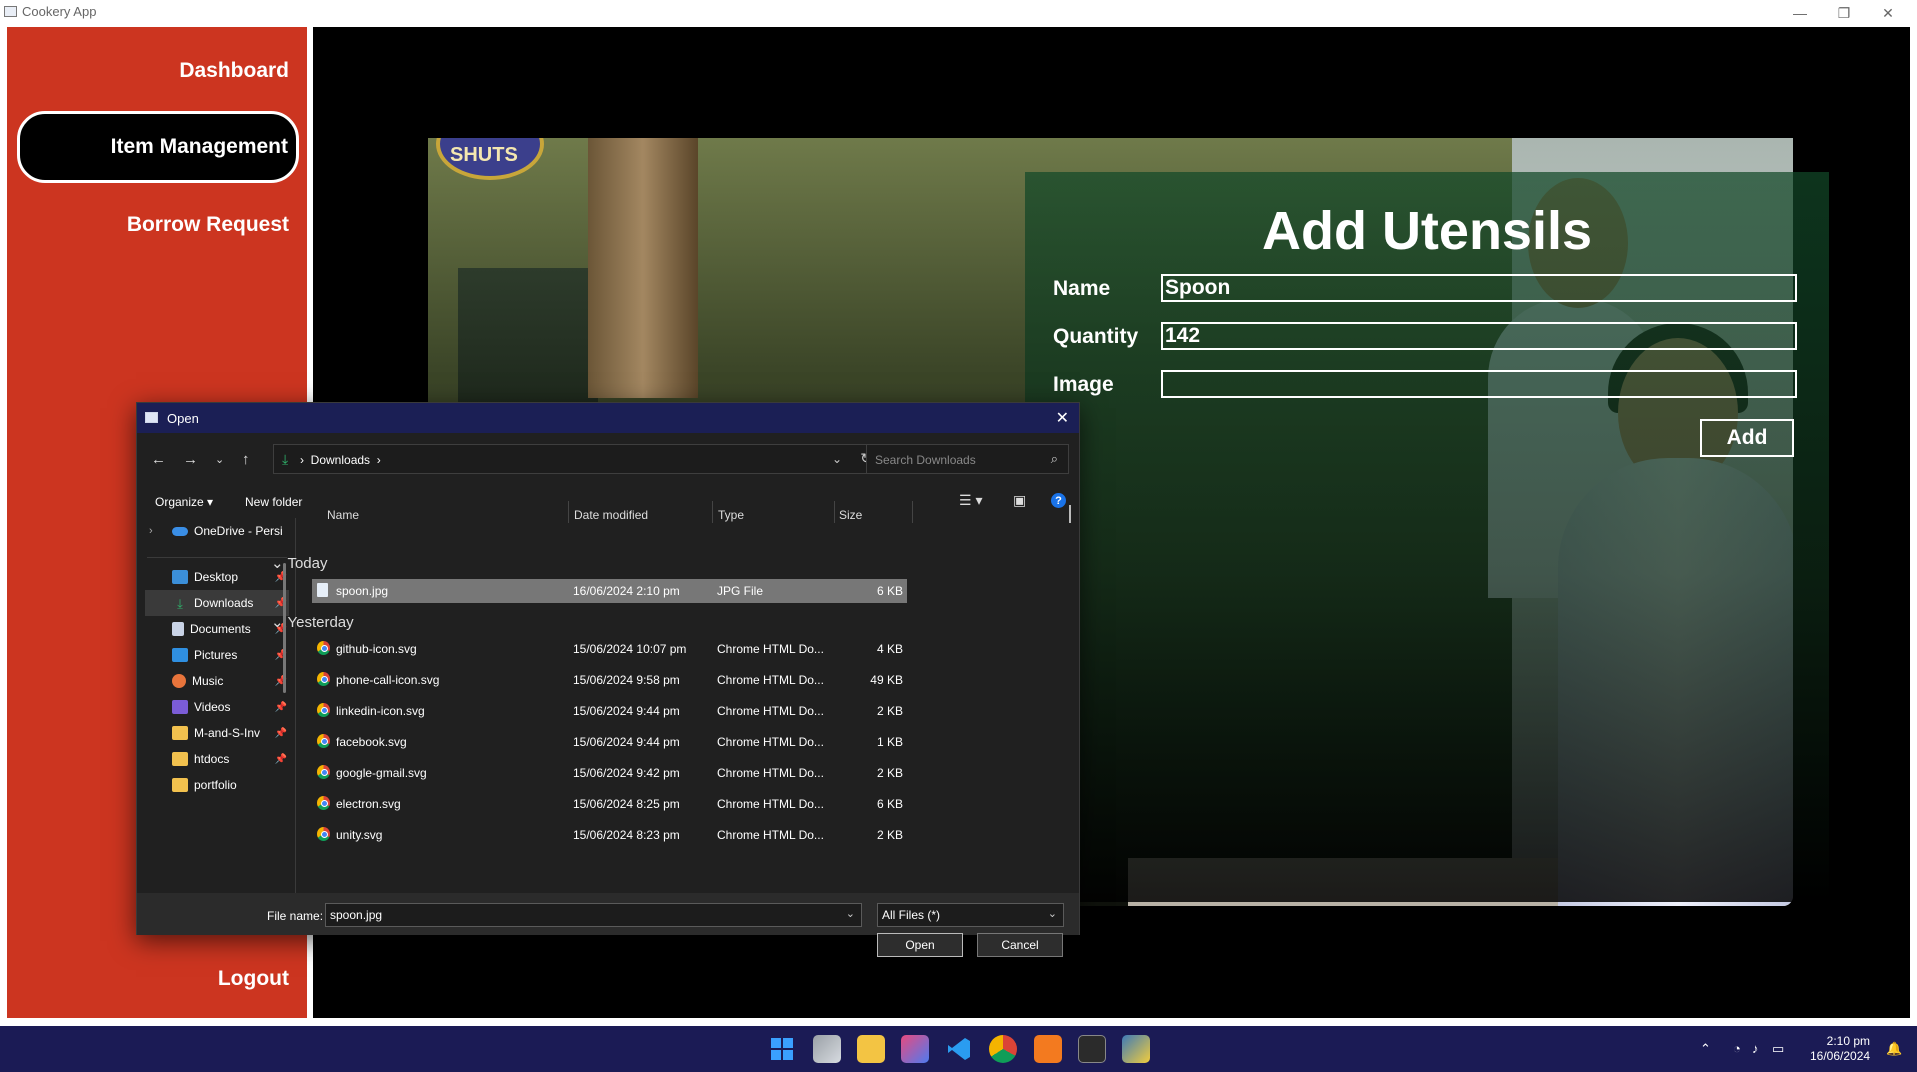 The width and height of the screenshot is (1917, 1072). What do you see at coordinates (246, 459) in the screenshot?
I see `up-arrow-icon: ↑` at bounding box center [246, 459].